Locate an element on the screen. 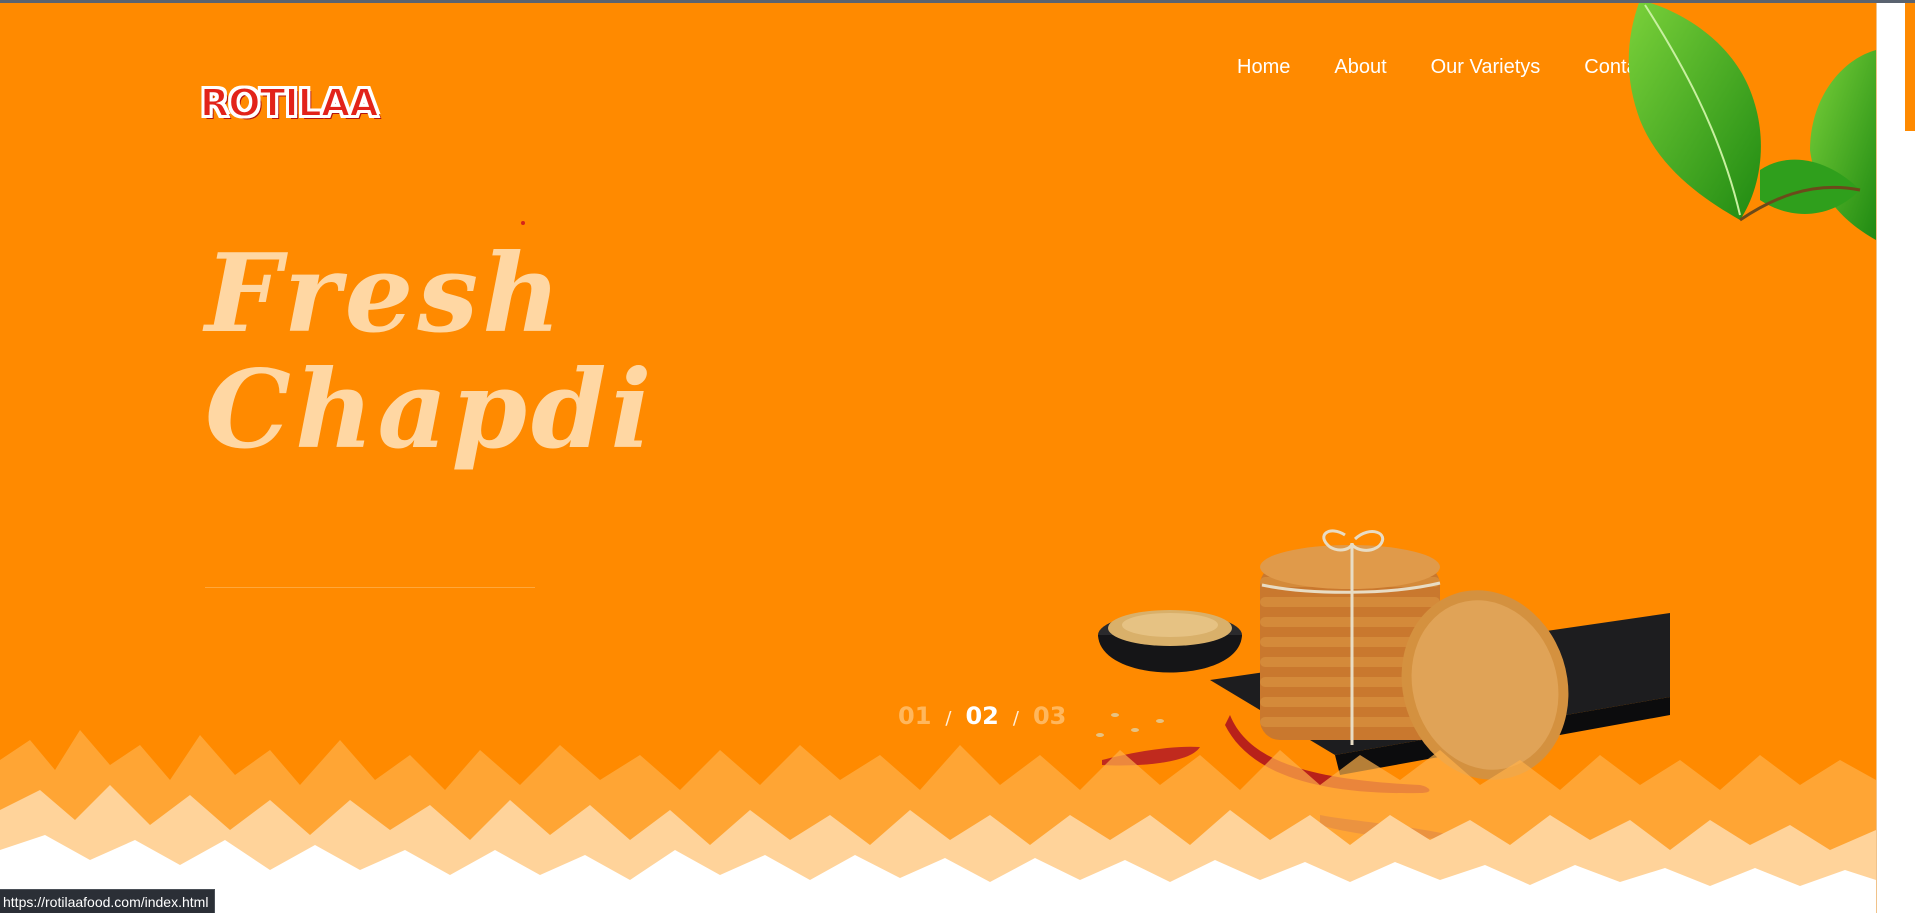 The height and width of the screenshot is (913, 1915). hero-divider is located at coordinates (370, 587).